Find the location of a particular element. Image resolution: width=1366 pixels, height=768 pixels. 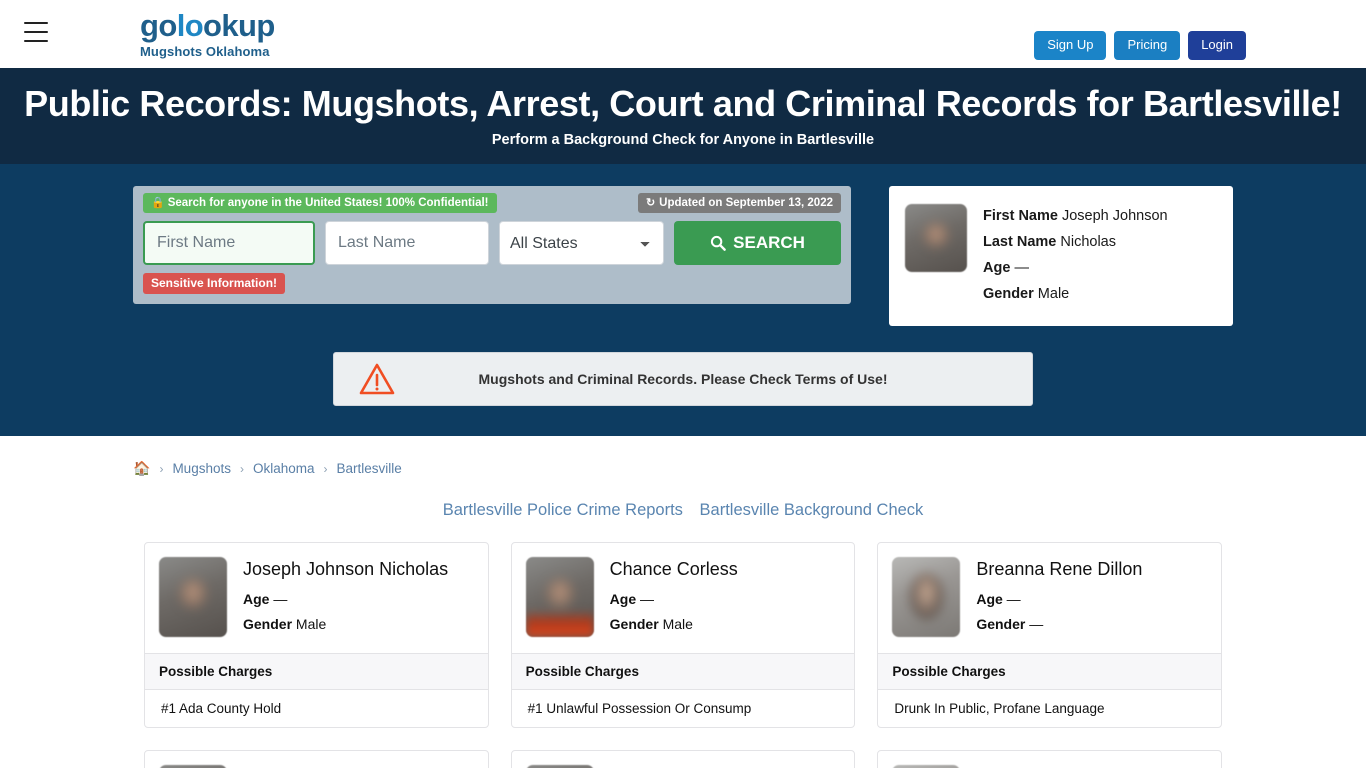

featured-age-row: Age — is located at coordinates (1075, 269).